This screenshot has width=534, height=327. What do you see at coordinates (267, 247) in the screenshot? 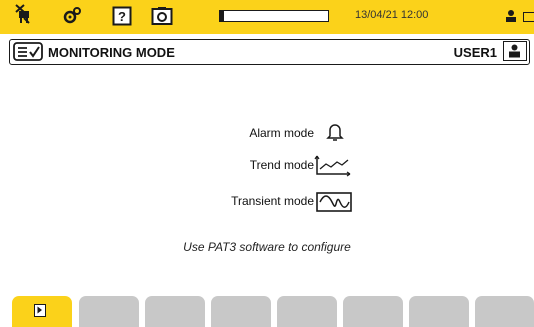
I see `configure-hint: Use PAT3 software to configure` at bounding box center [267, 247].